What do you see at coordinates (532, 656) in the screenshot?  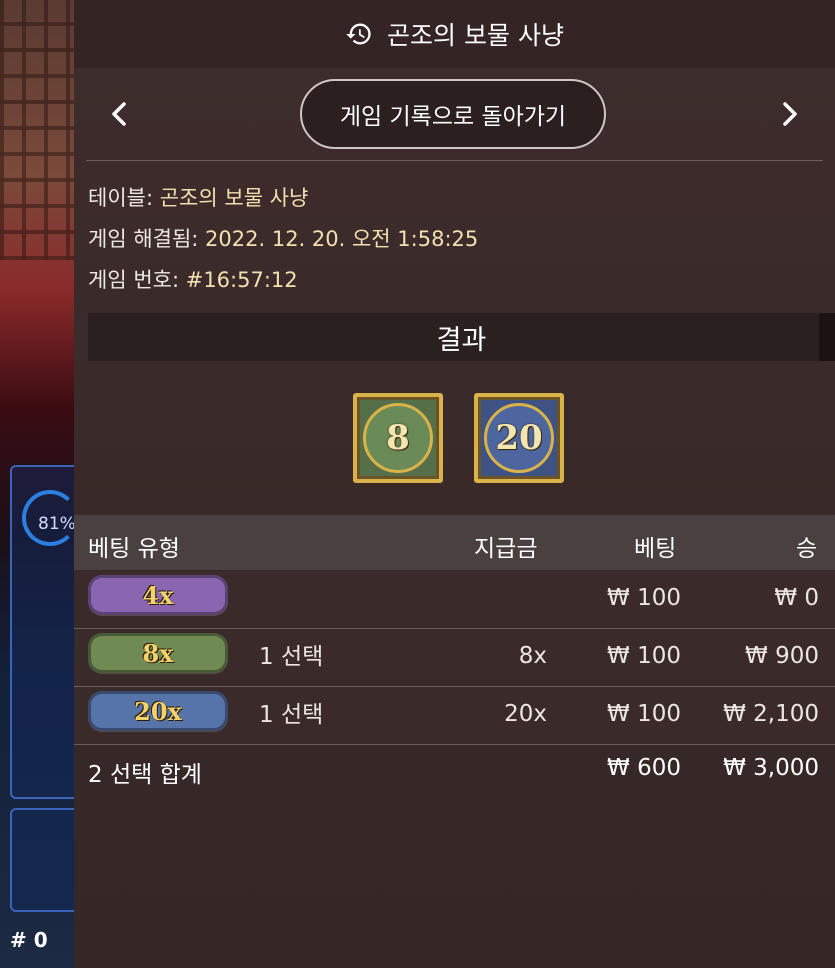 I see `row-payout: 8x` at bounding box center [532, 656].